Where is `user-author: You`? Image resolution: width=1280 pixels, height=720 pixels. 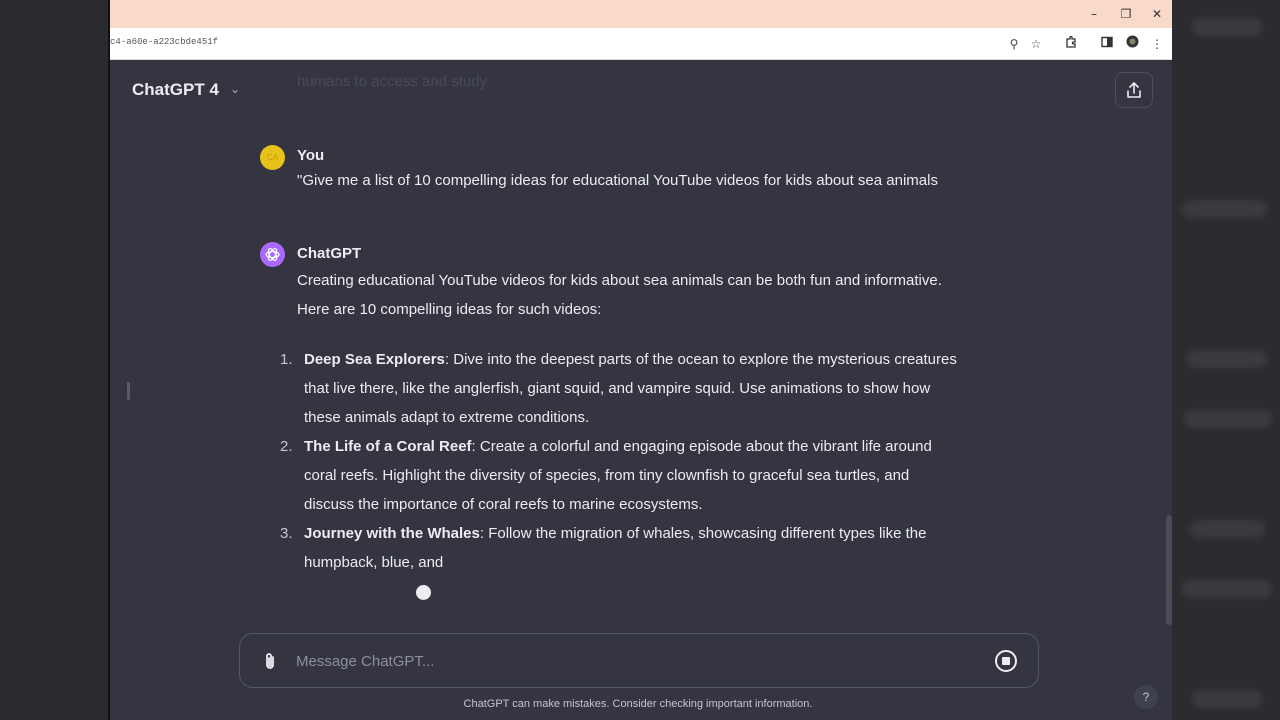 user-author: You is located at coordinates (311, 155).